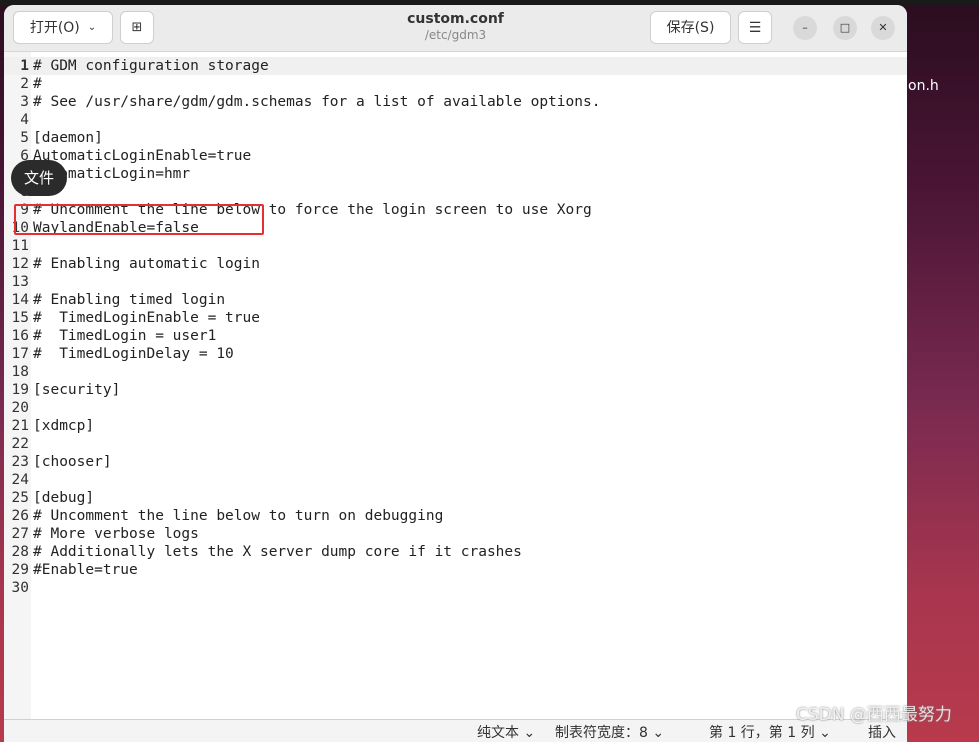  I want to click on line-number: 11, so click(20, 246).